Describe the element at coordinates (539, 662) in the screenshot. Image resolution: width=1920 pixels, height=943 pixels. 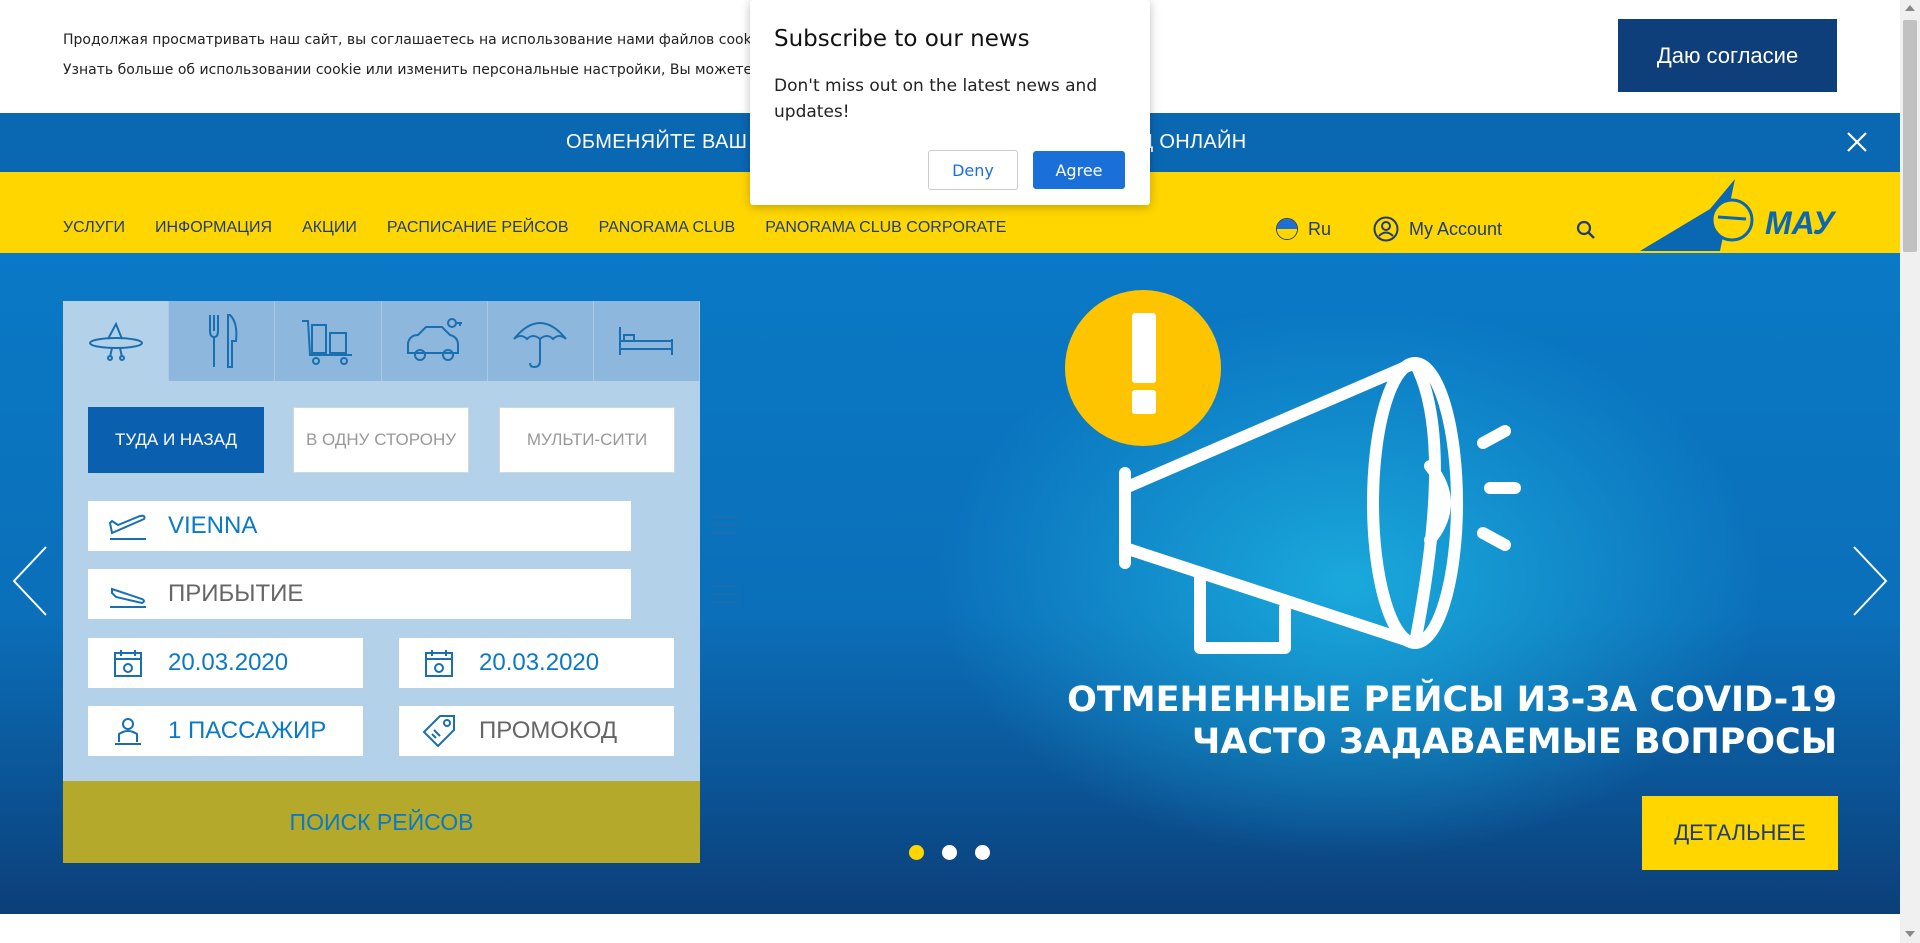
I see `date-back-value: 20.03.2020` at that location.